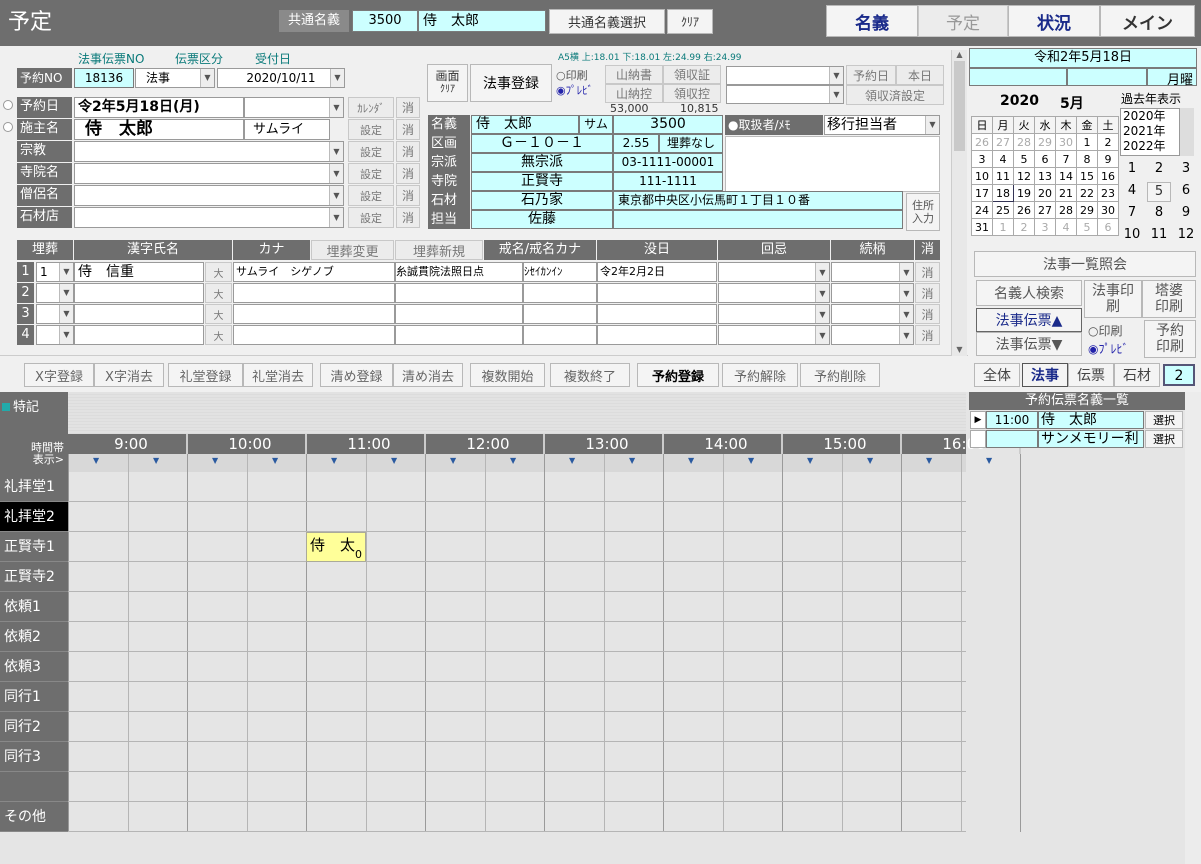  What do you see at coordinates (1087, 193) in the screenshot?
I see `calendar-day: 22` at bounding box center [1087, 193].